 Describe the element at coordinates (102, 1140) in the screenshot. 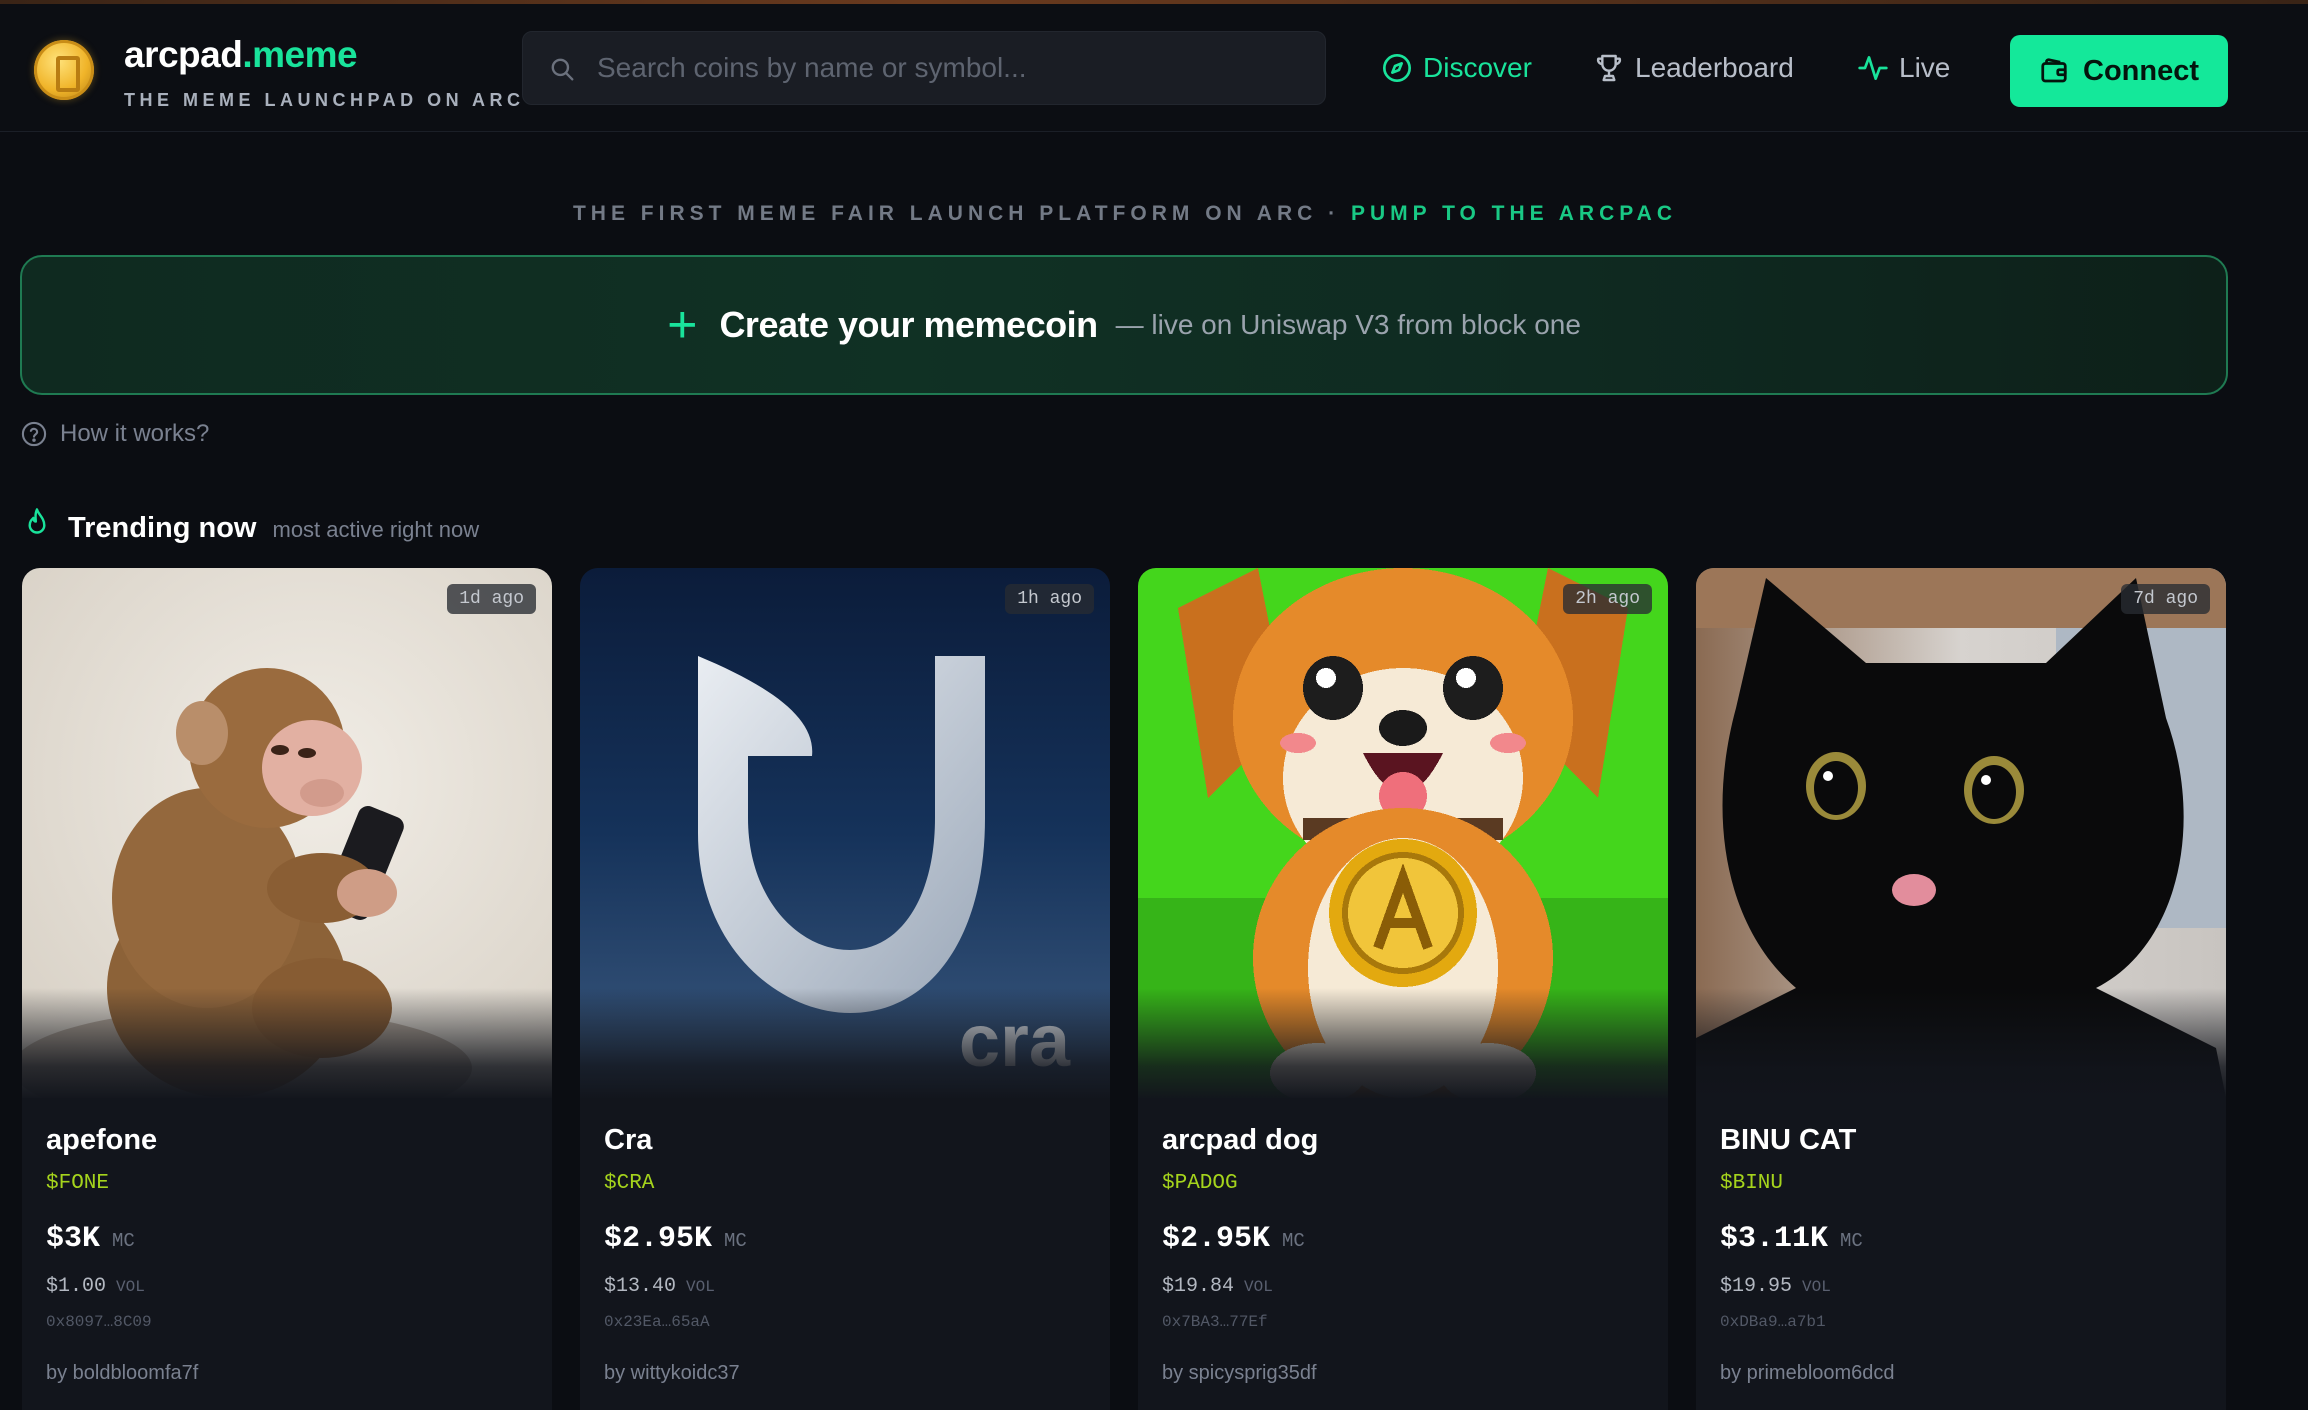

I see `coin-name: apefone` at that location.